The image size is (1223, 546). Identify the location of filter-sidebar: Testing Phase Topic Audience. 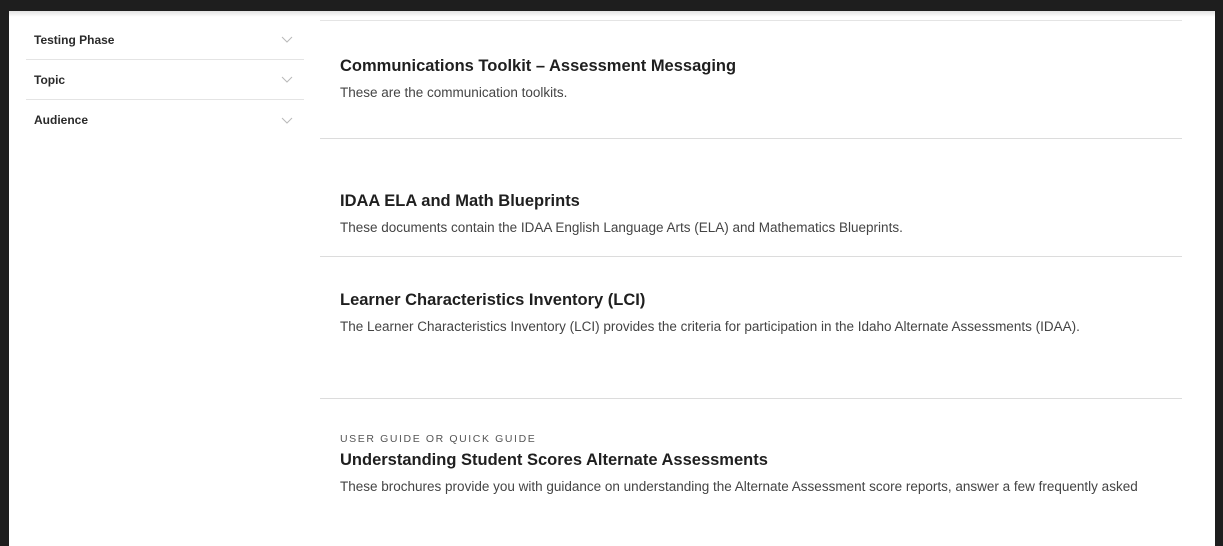
(165, 80).